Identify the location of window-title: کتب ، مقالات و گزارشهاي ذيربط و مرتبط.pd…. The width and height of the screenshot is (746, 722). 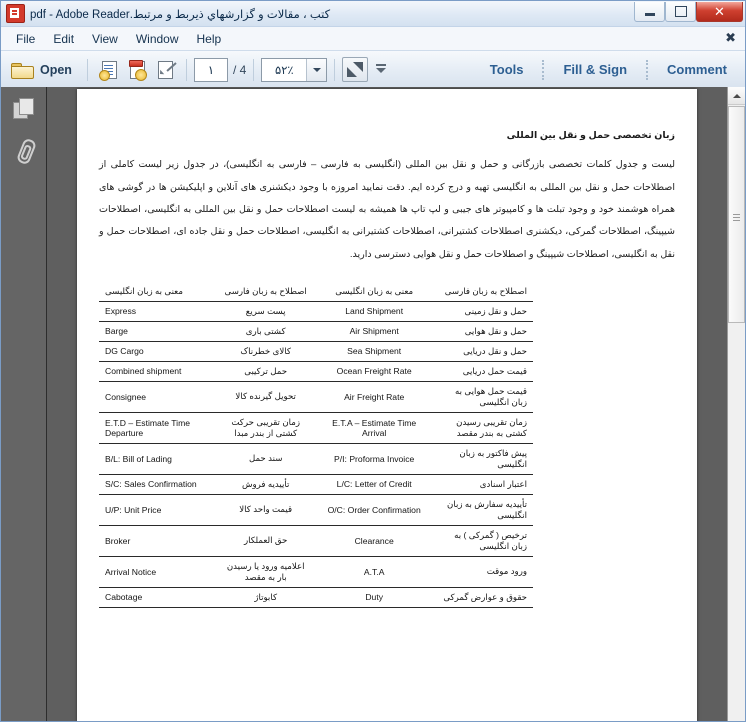
(180, 14).